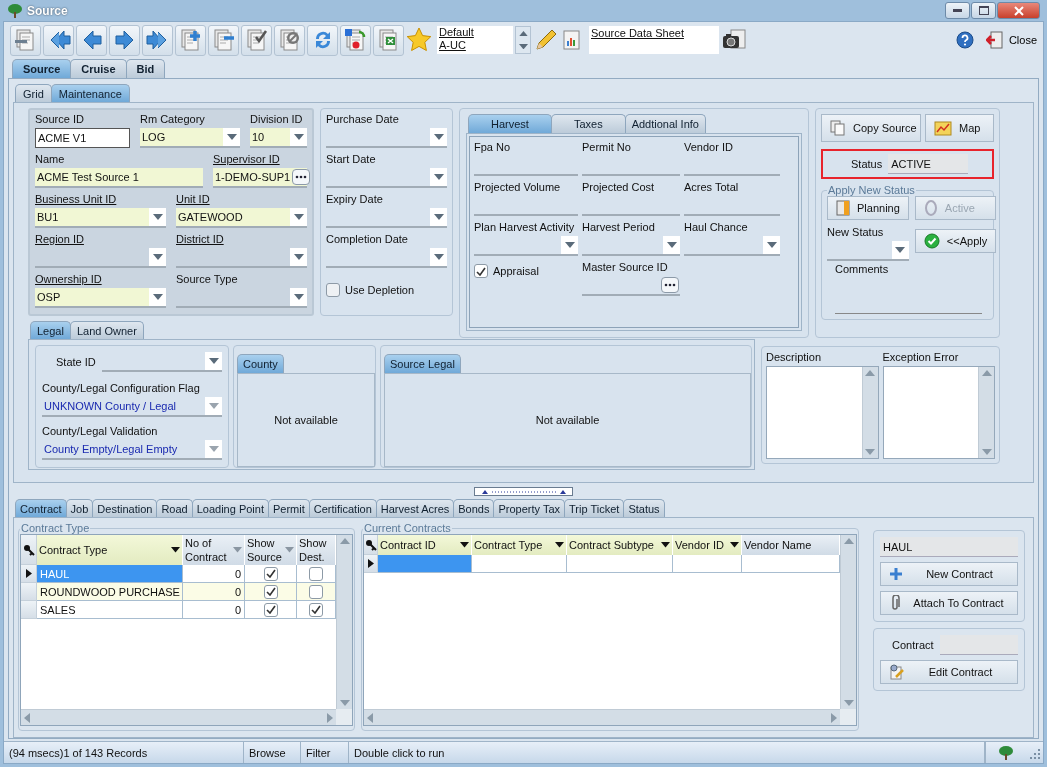 The height and width of the screenshot is (767, 1047). Describe the element at coordinates (90, 93) in the screenshot. I see `tab: Maintenance` at that location.